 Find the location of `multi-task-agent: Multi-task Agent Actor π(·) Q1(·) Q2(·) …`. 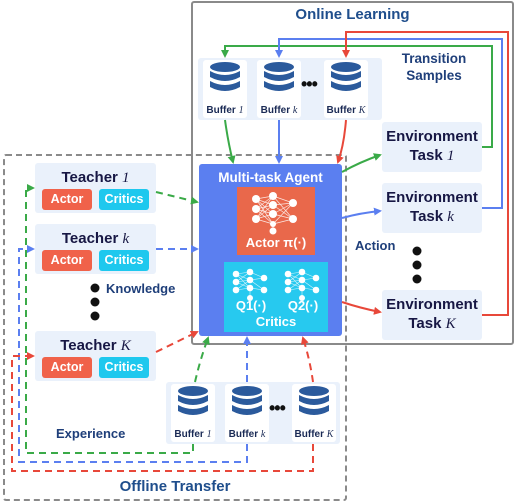

multi-task-agent: Multi-task Agent Actor π(·) Q1(·) Q2(·) … is located at coordinates (270, 250).